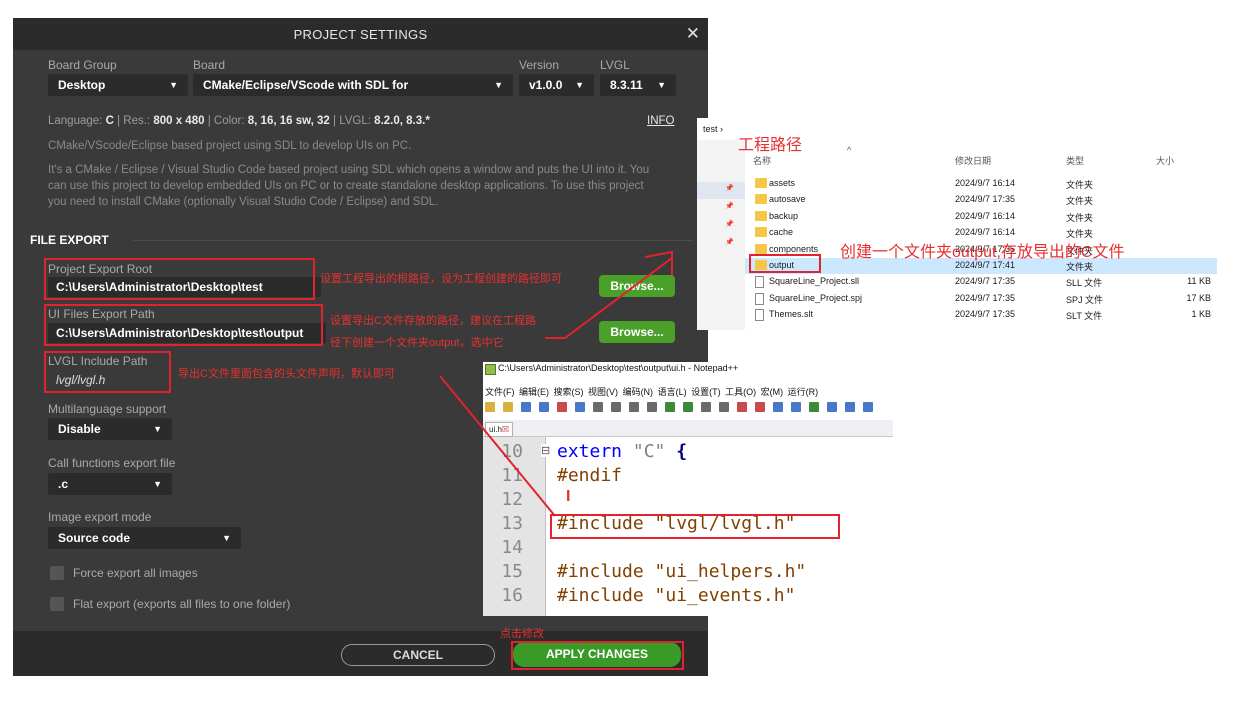 The image size is (1241, 708). Describe the element at coordinates (609, 298) in the screenshot. I see `arrow-to-output-line` at that location.